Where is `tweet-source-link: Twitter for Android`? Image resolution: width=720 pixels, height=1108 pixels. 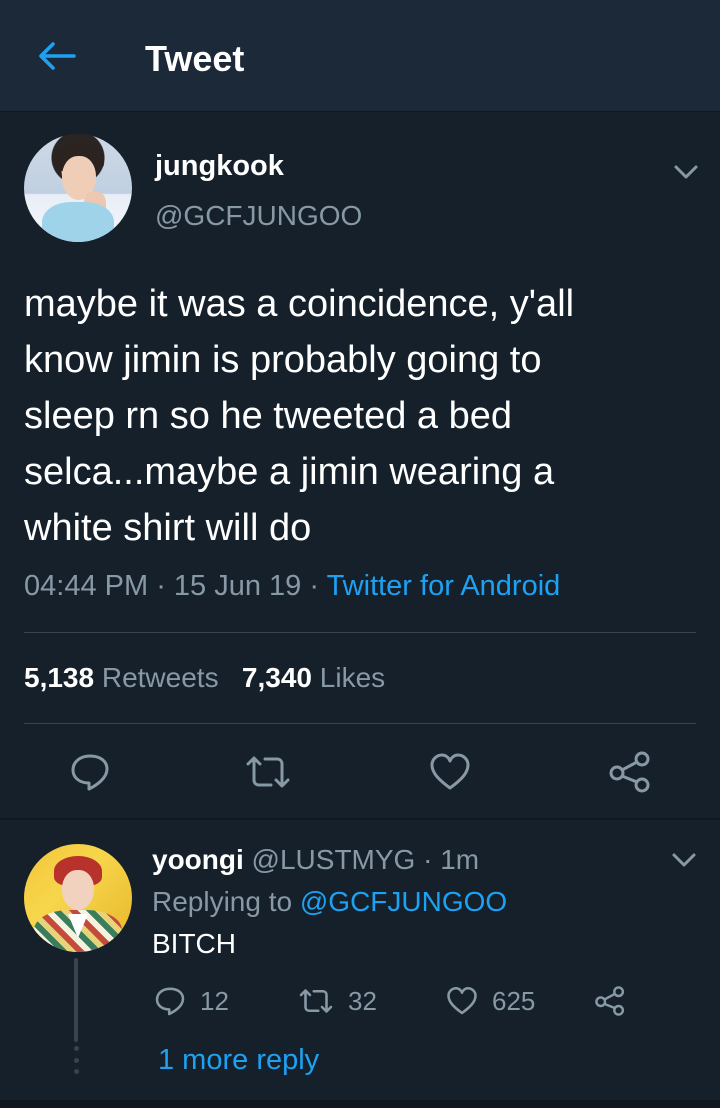 tweet-source-link: Twitter for Android is located at coordinates (444, 586).